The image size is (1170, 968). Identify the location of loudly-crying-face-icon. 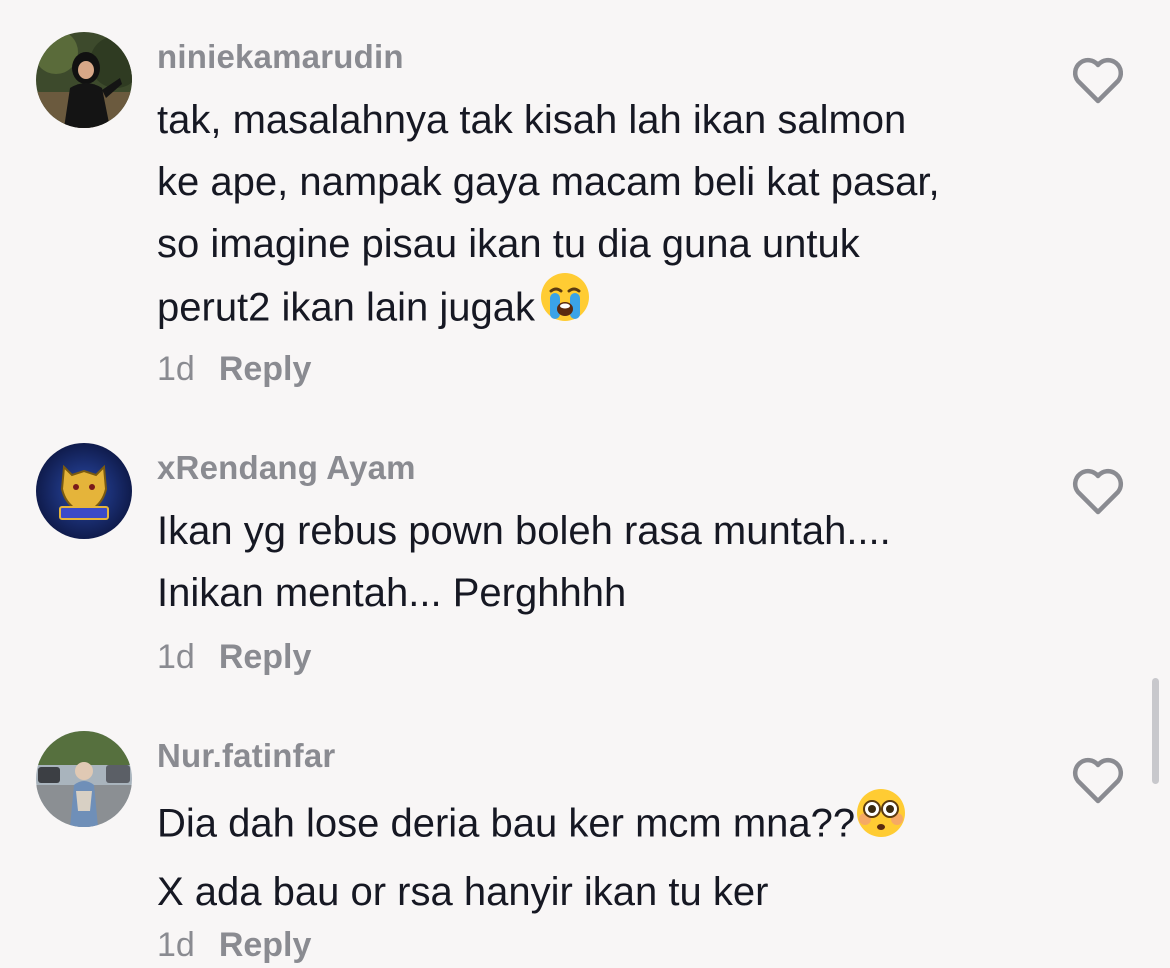
(565, 306).